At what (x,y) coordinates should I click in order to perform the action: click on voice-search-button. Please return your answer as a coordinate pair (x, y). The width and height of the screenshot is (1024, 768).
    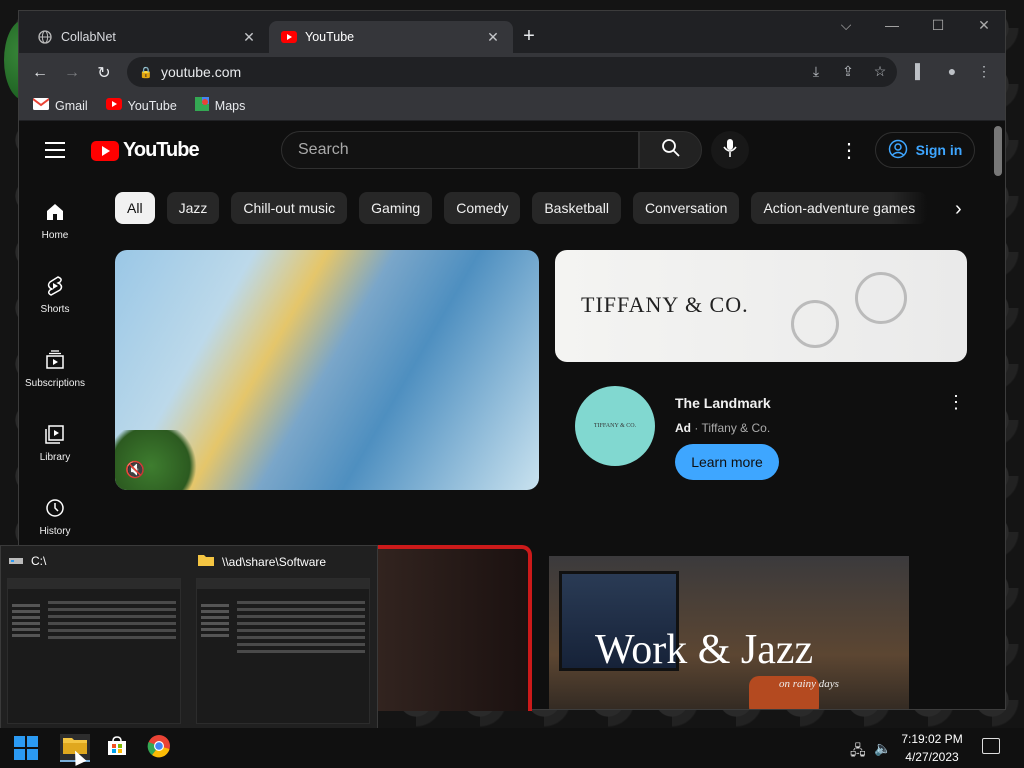
    Looking at the image, I should click on (730, 150).